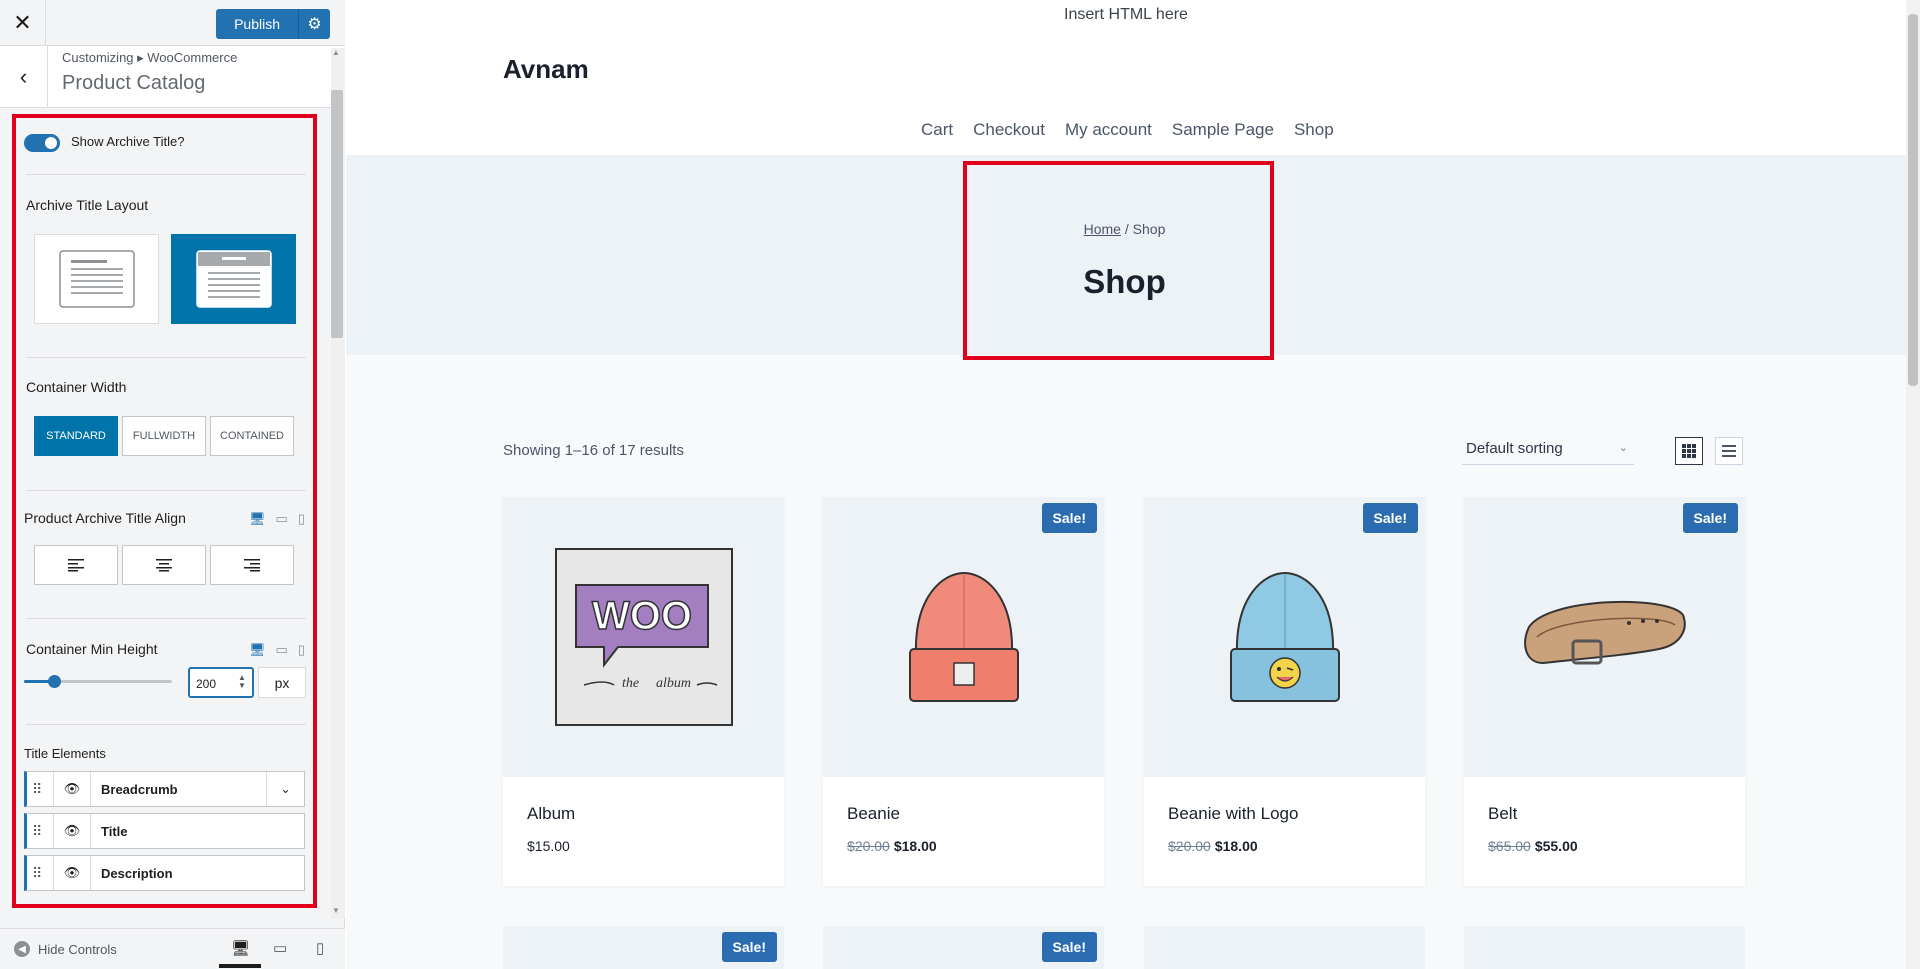  What do you see at coordinates (1314, 130) in the screenshot?
I see `nav-item-shop: Shop` at bounding box center [1314, 130].